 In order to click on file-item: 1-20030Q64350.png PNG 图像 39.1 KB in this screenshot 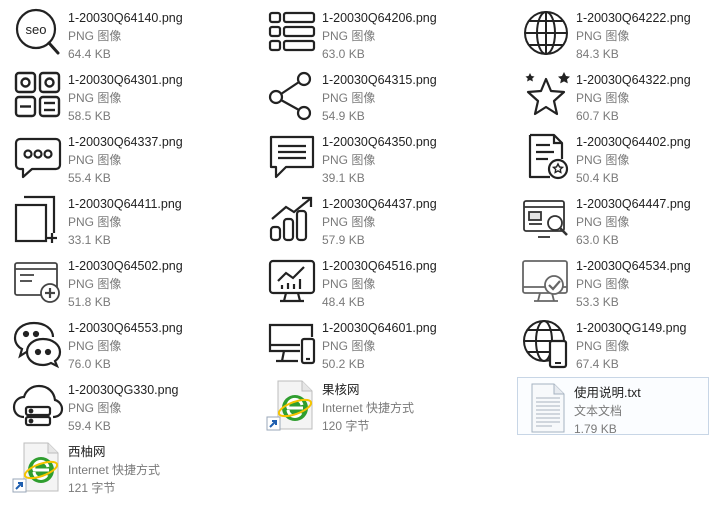, I will do `click(356, 156)`.